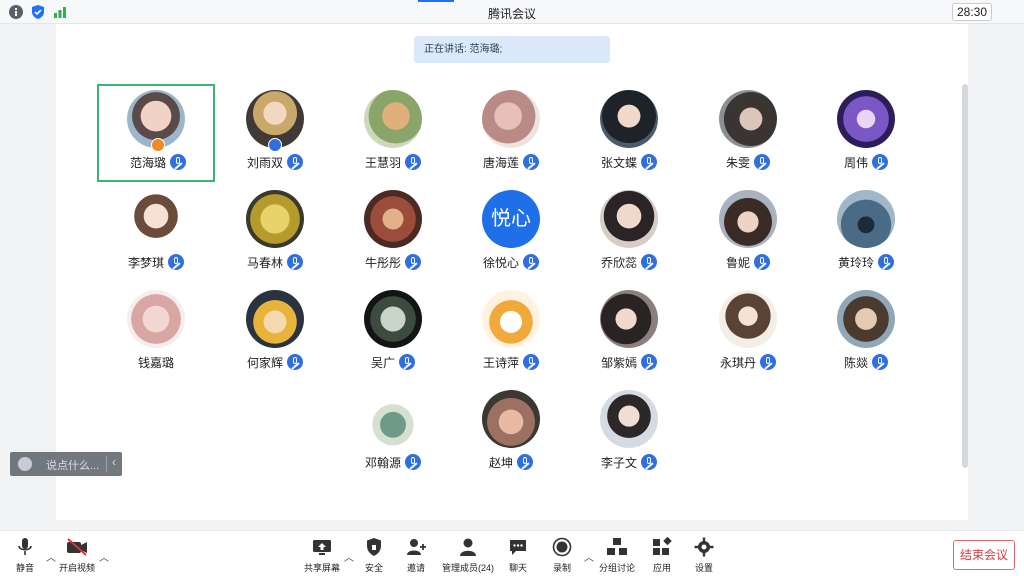  What do you see at coordinates (393, 362) in the screenshot?
I see `participant-nameline: 吴广` at bounding box center [393, 362].